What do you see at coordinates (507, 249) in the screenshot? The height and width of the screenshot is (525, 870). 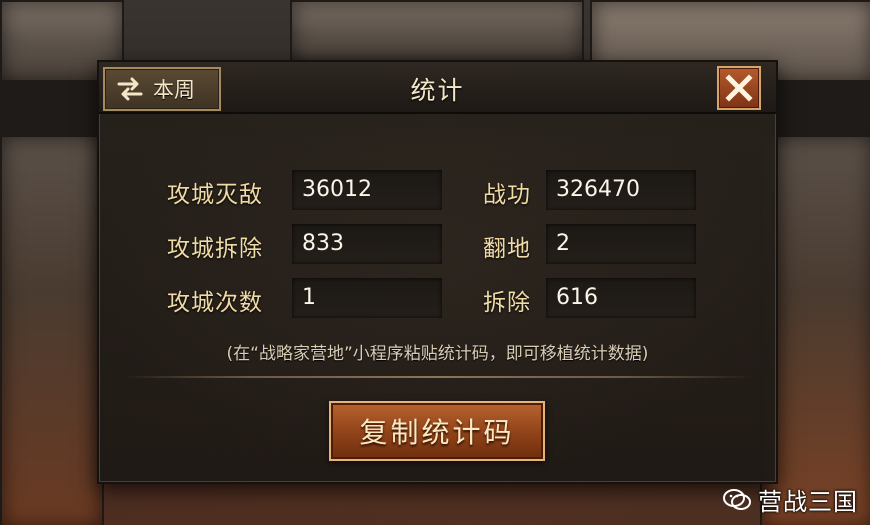 I see `stat-label-flip-land: 翻地` at bounding box center [507, 249].